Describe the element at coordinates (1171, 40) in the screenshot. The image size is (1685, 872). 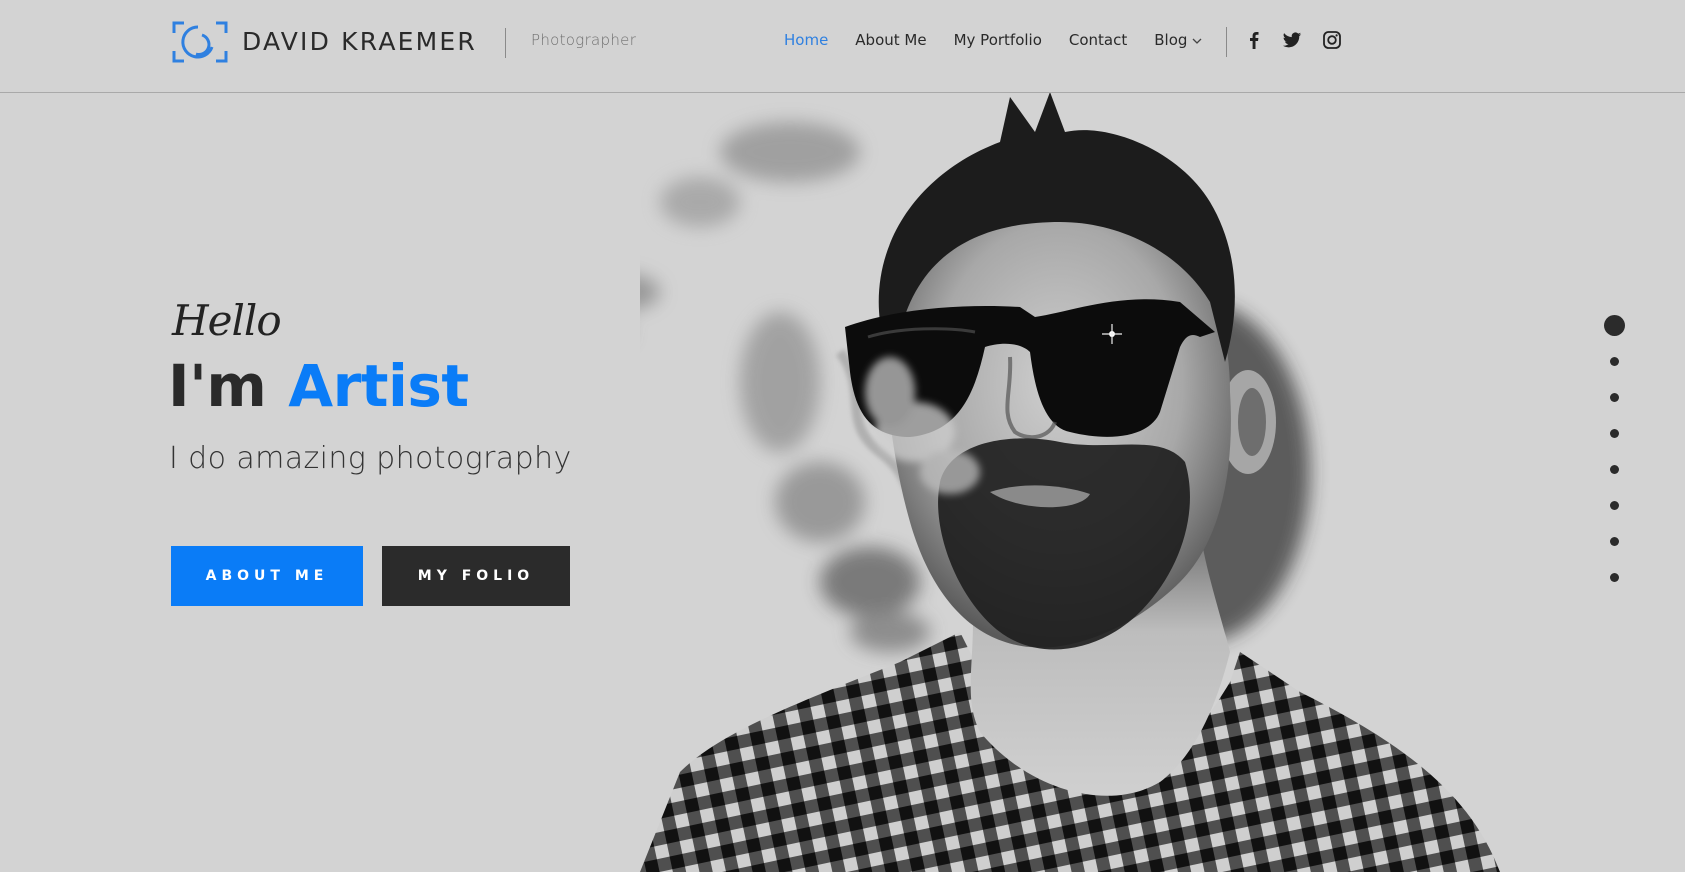
I see `nav-blog-label: Blog` at that location.